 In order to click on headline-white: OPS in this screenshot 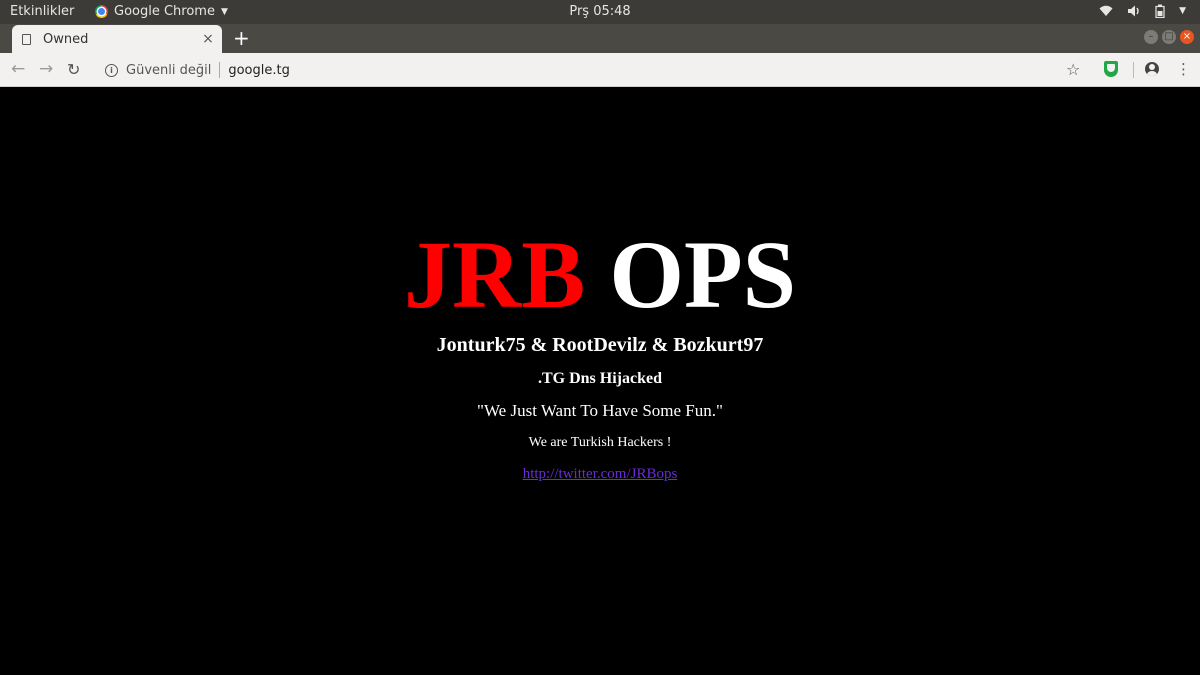, I will do `click(703, 274)`.